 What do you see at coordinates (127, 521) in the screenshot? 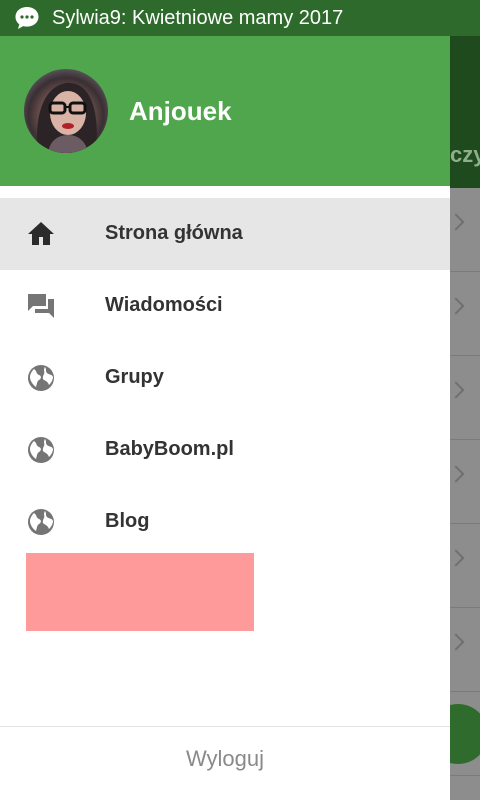
I see `menu-item-label: Blog` at bounding box center [127, 521].